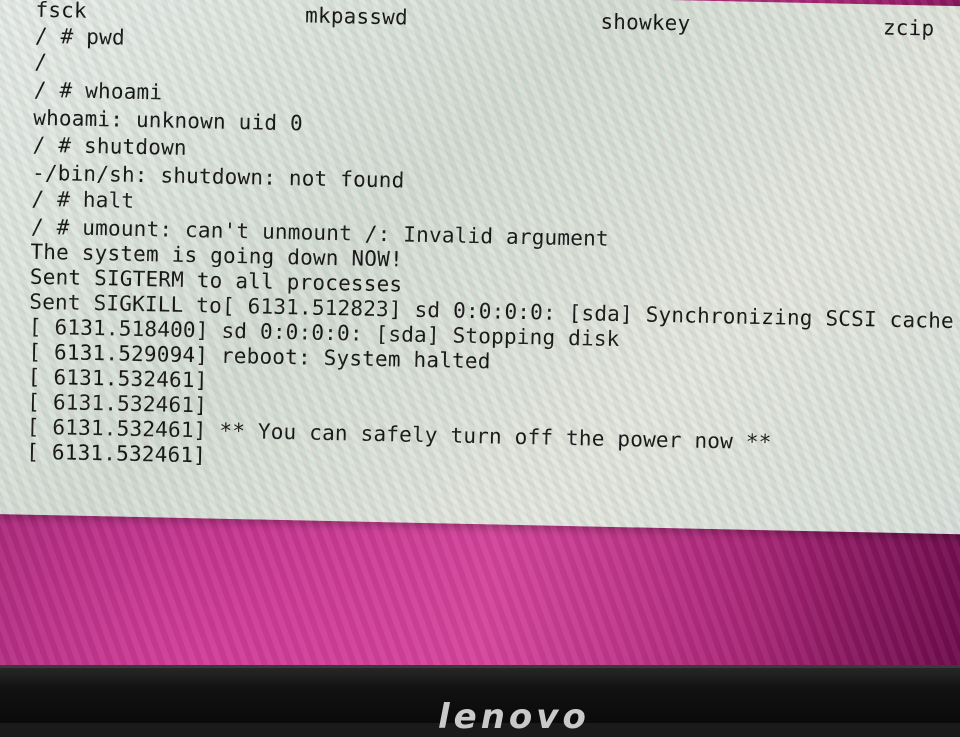 Image resolution: width=960 pixels, height=737 pixels. I want to click on brand-logo: lenovo, so click(514, 717).